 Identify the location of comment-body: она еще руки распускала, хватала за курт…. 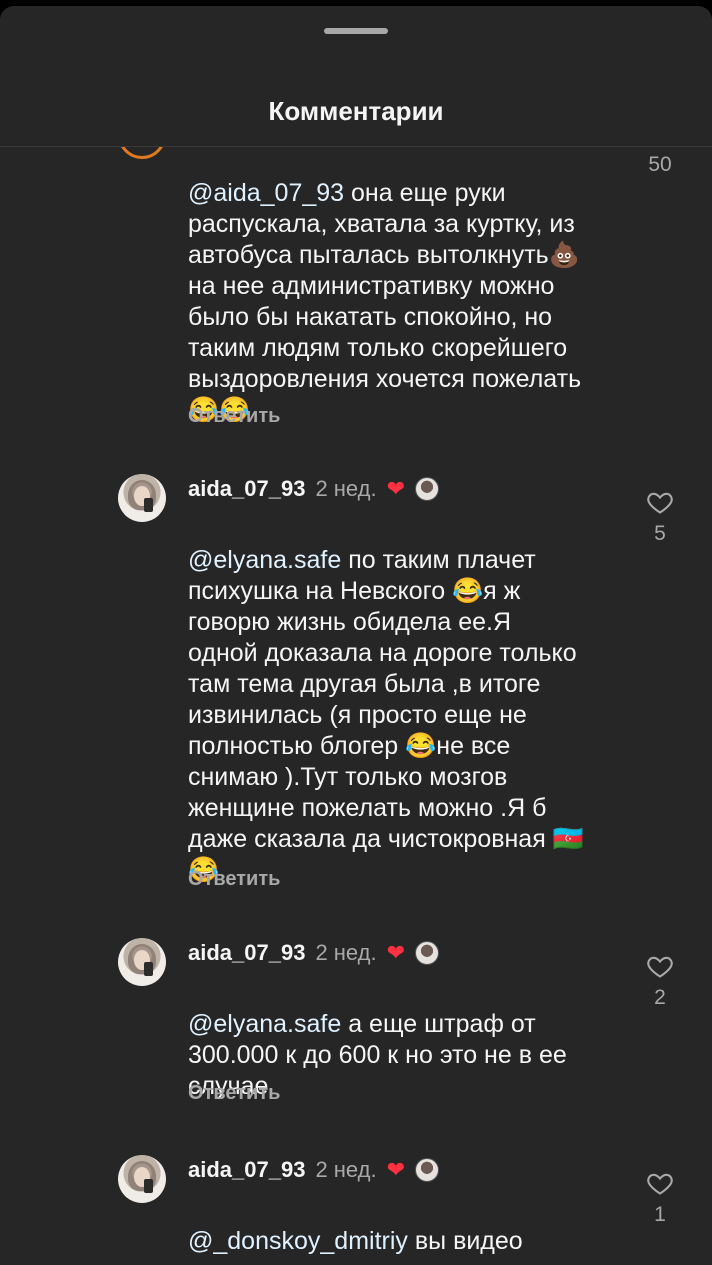
(385, 301).